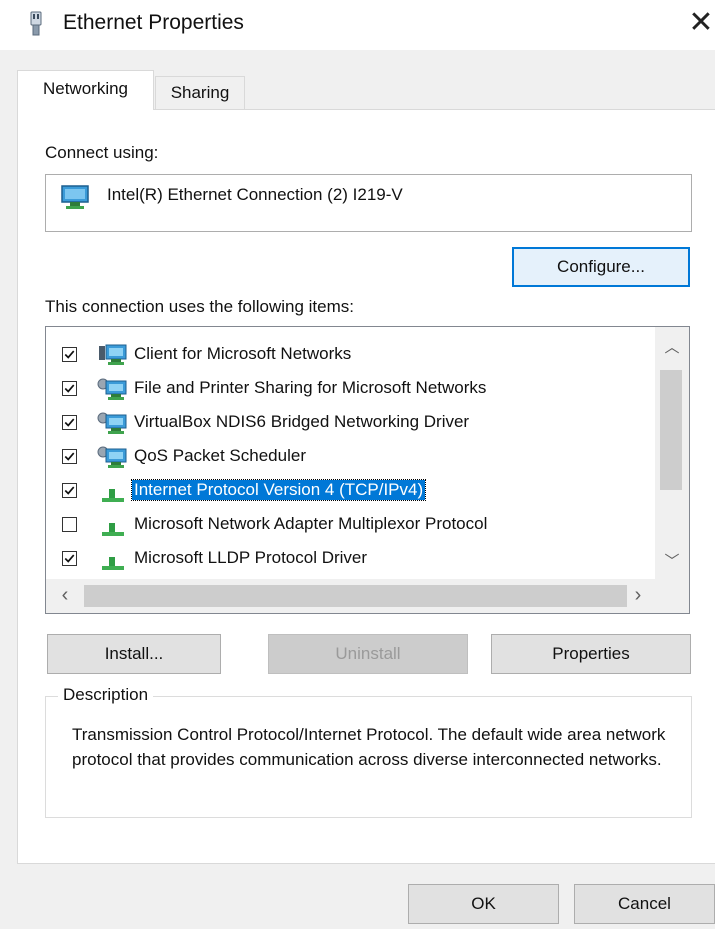 This screenshot has height=929, width=715. I want to click on list-item: Microsoft LLDP Protocol Driver, so click(351, 560).